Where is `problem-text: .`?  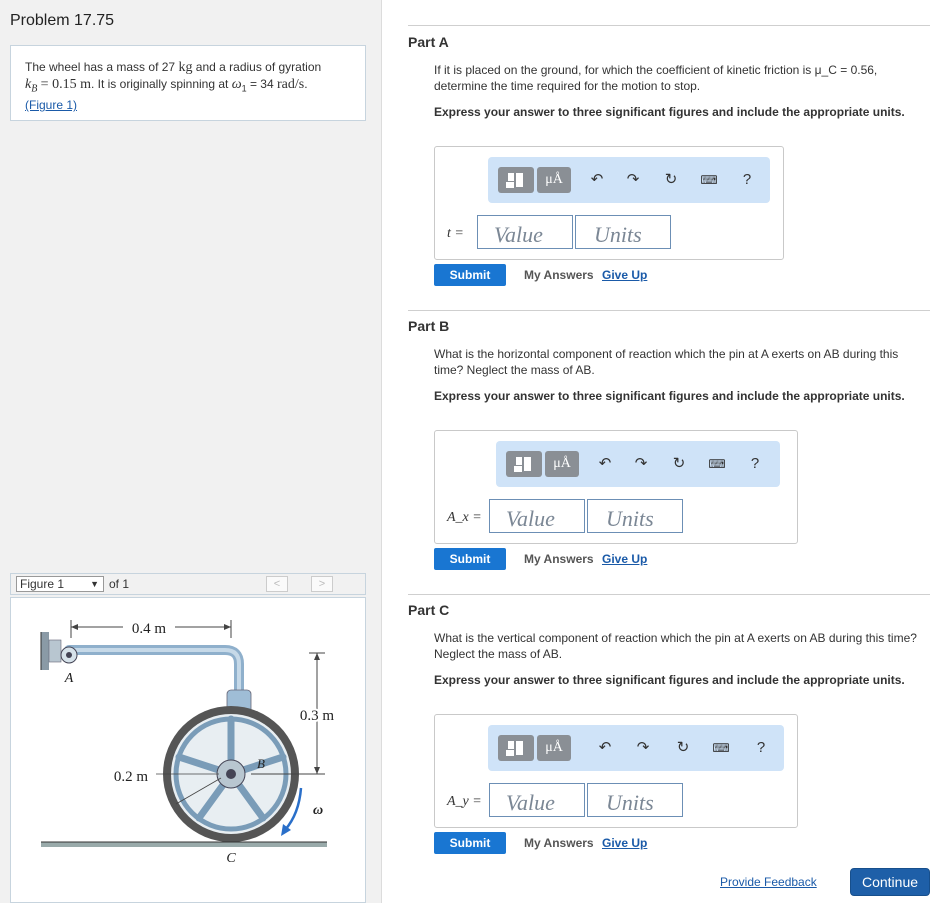
problem-text: . is located at coordinates (306, 84).